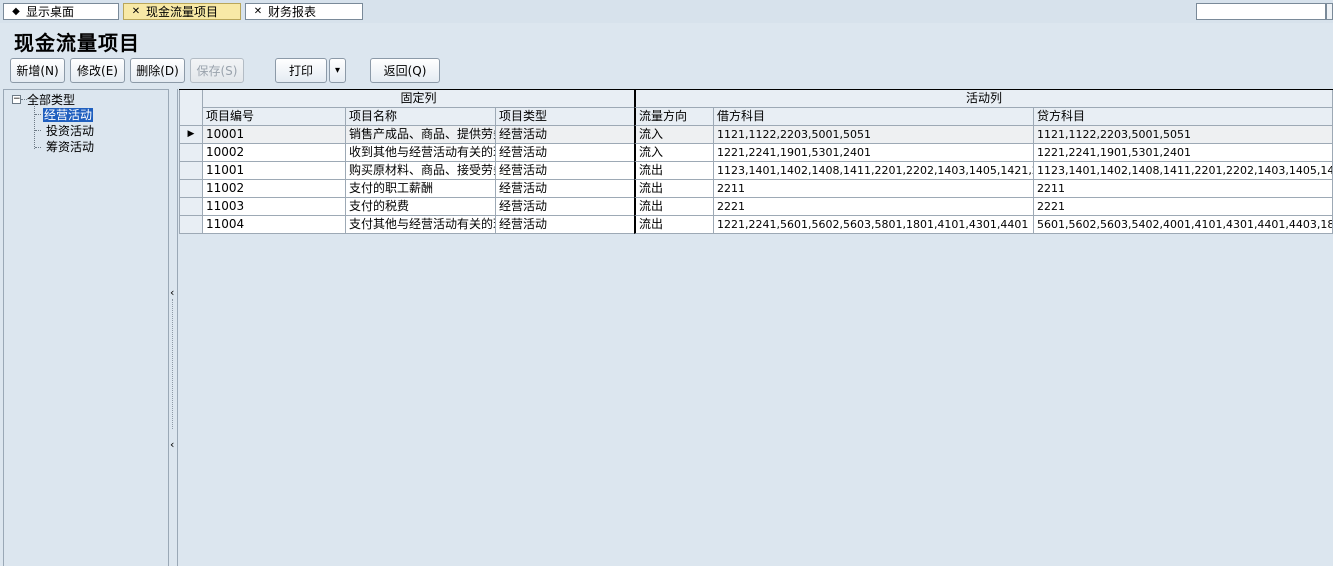 The image size is (1333, 566). I want to click on tab-show-desktop: ◆ 显示桌面, so click(61, 11).